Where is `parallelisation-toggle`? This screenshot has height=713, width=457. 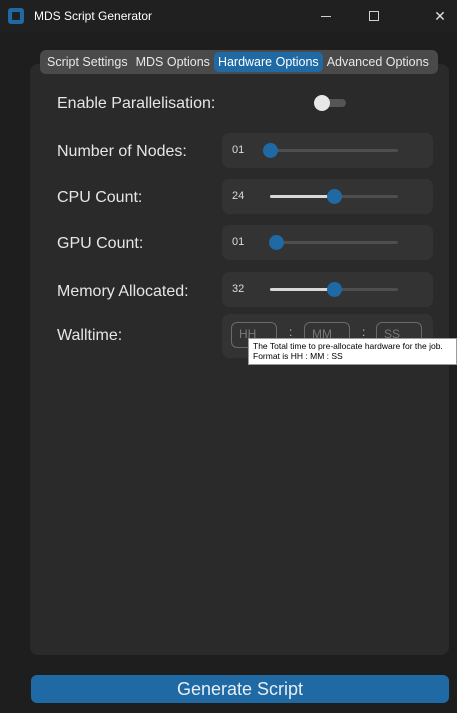 parallelisation-toggle is located at coordinates (330, 103).